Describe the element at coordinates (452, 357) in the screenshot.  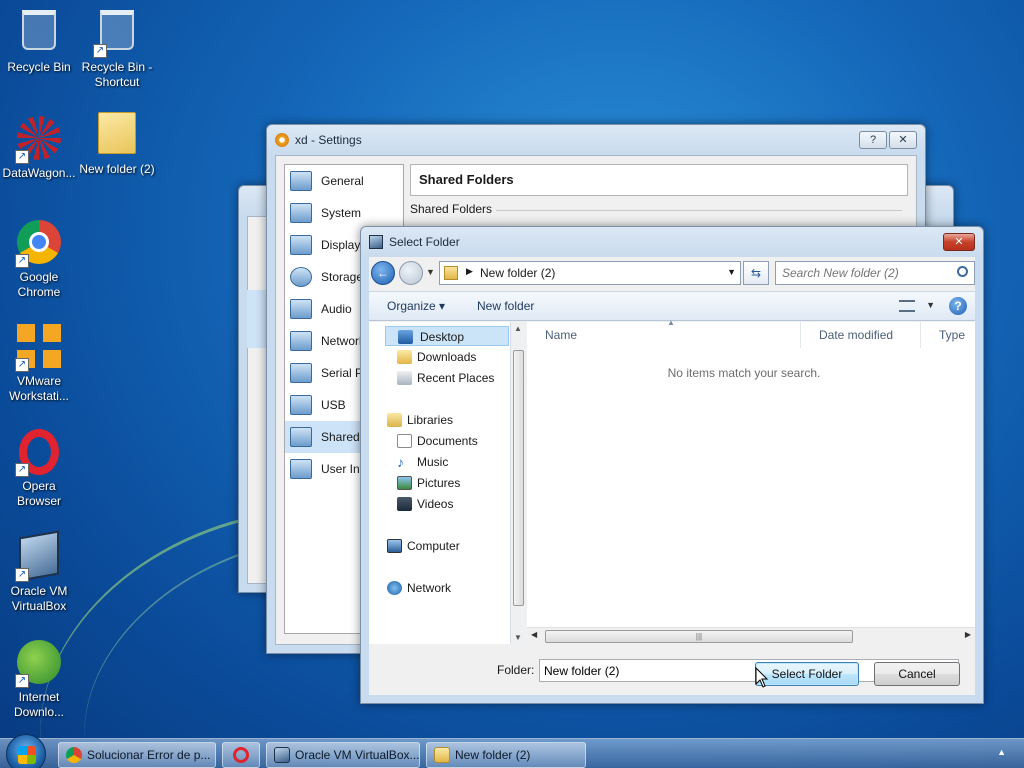
I see `nav-item-downloads: Downloads` at that location.